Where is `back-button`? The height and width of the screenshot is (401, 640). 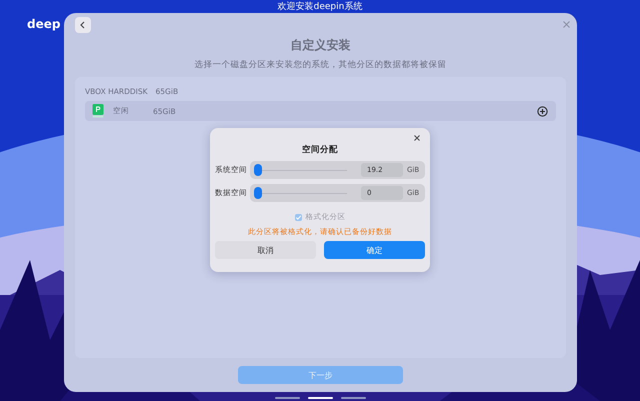
back-button is located at coordinates (83, 25).